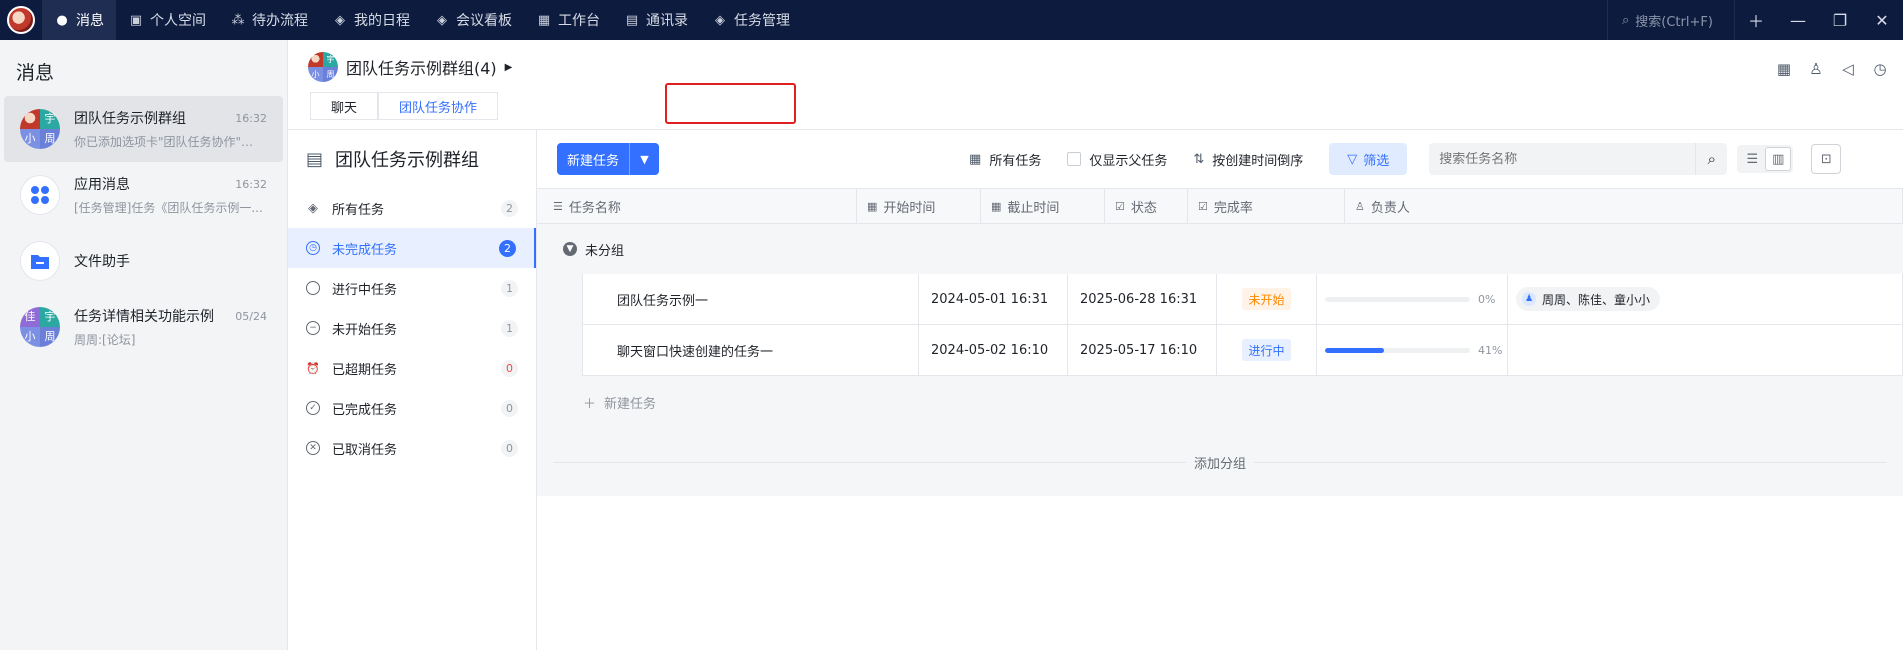  I want to click on add-task-row: ＋ 新建任务, so click(1220, 402).